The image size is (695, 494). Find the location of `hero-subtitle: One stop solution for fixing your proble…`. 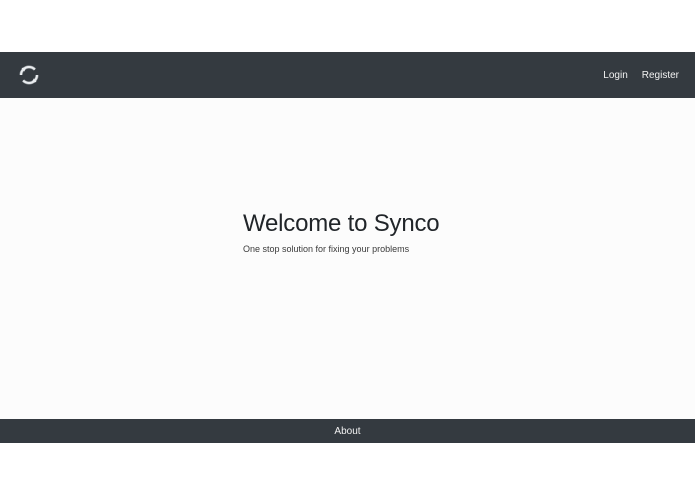

hero-subtitle: One stop solution for fixing your proble… is located at coordinates (326, 249).